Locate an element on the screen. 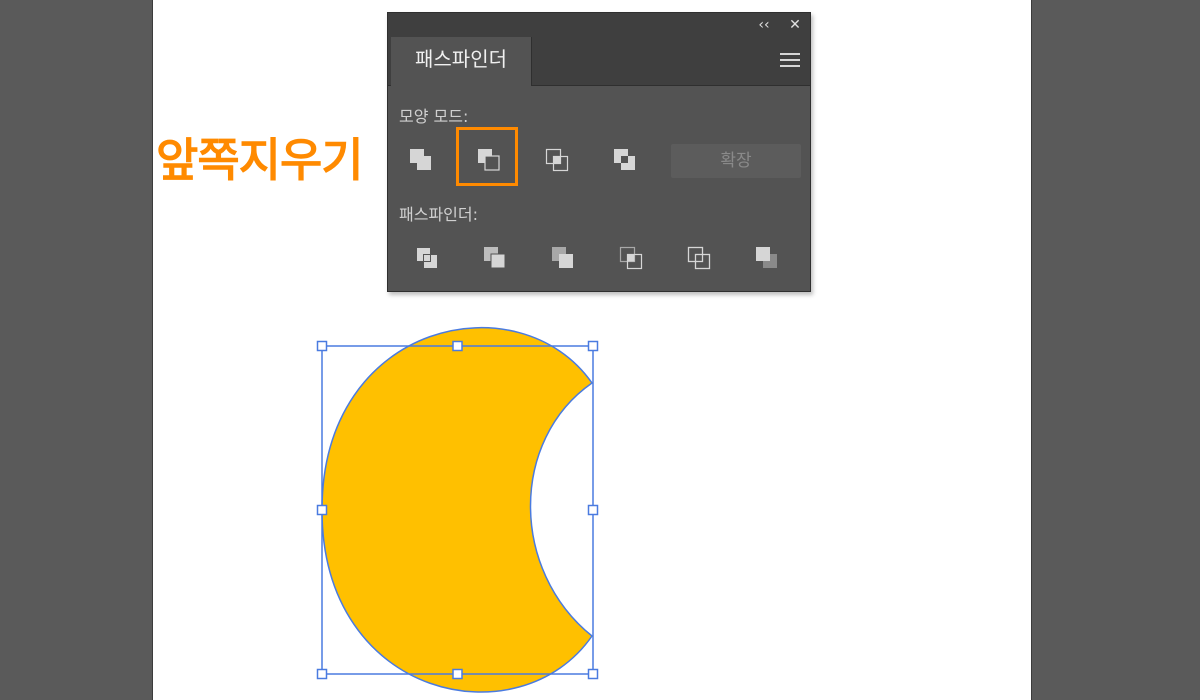  selected-mode-highlight is located at coordinates (487, 156).